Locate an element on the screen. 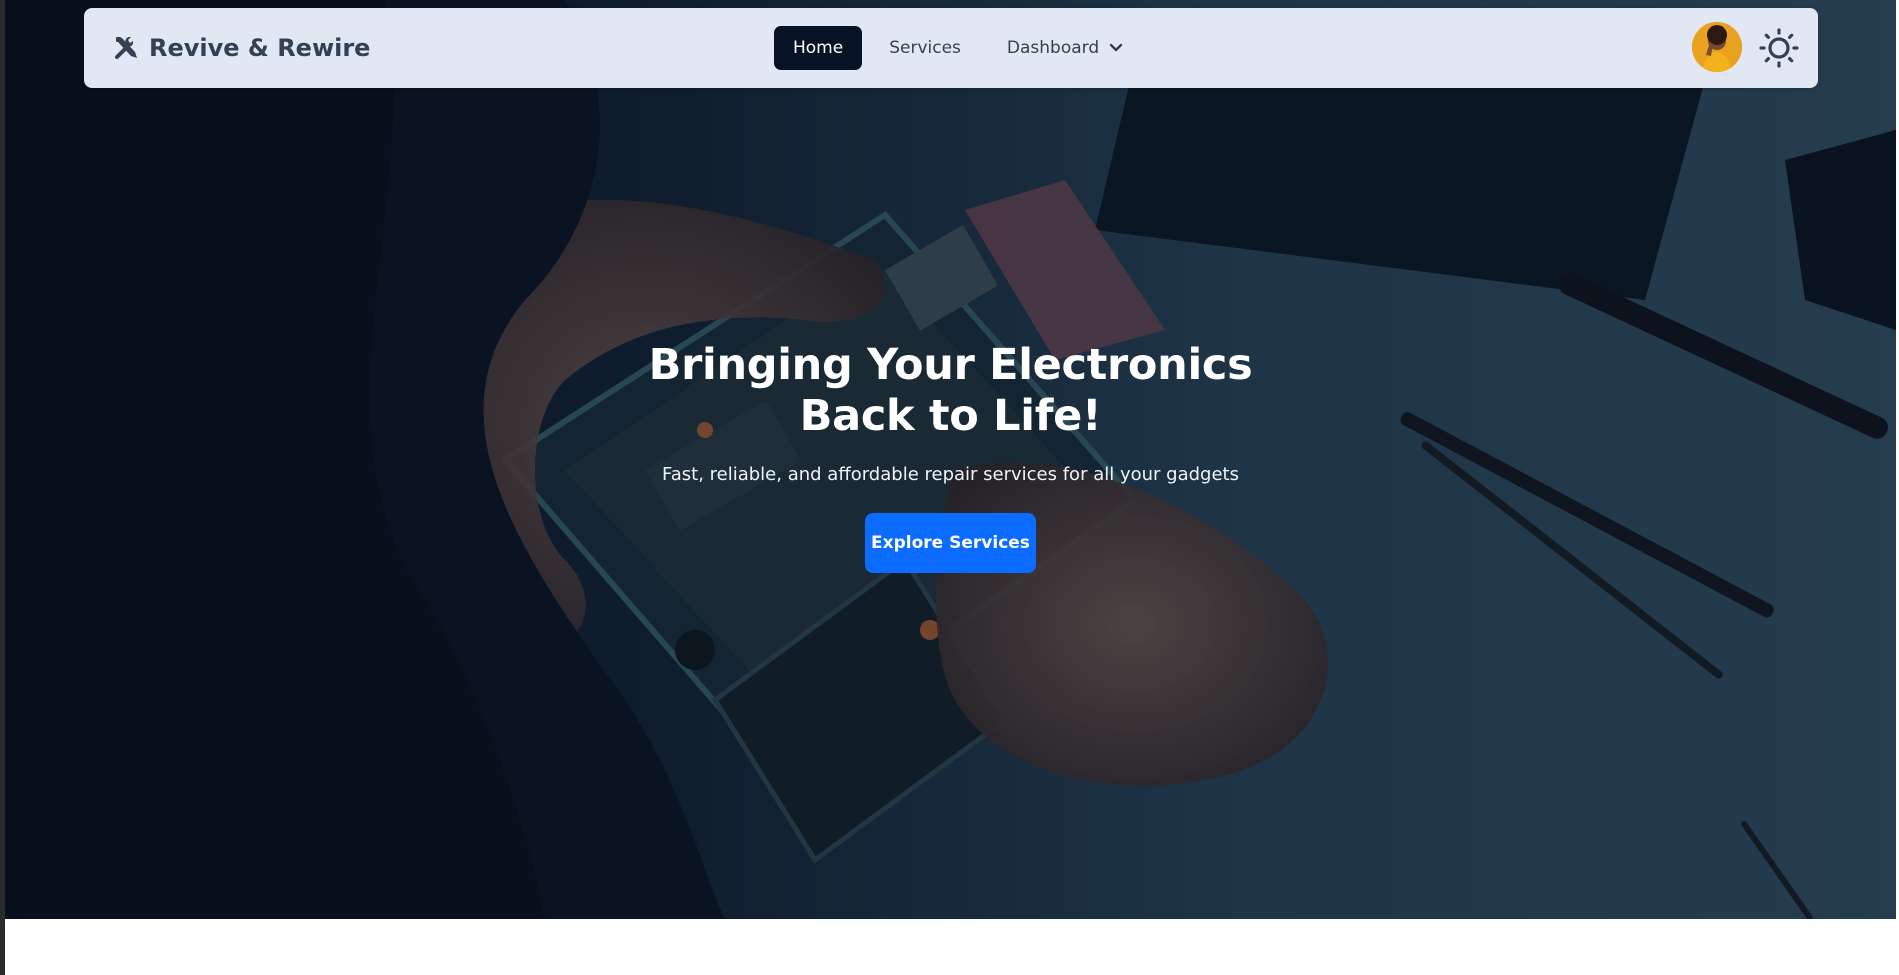 Image resolution: width=1899 pixels, height=975 pixels. brand-name: Revive & Rewire is located at coordinates (260, 48).